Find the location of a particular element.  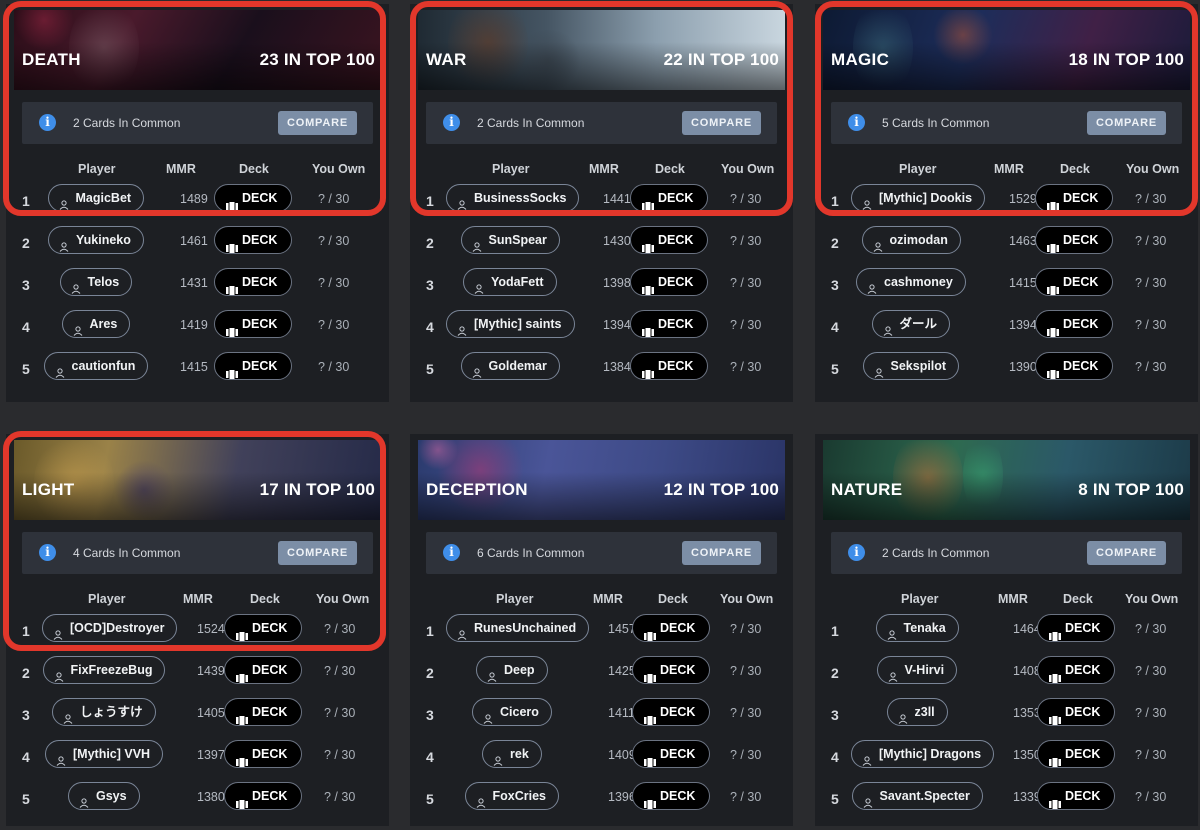

rank-number: 3 is located at coordinates (26, 285).